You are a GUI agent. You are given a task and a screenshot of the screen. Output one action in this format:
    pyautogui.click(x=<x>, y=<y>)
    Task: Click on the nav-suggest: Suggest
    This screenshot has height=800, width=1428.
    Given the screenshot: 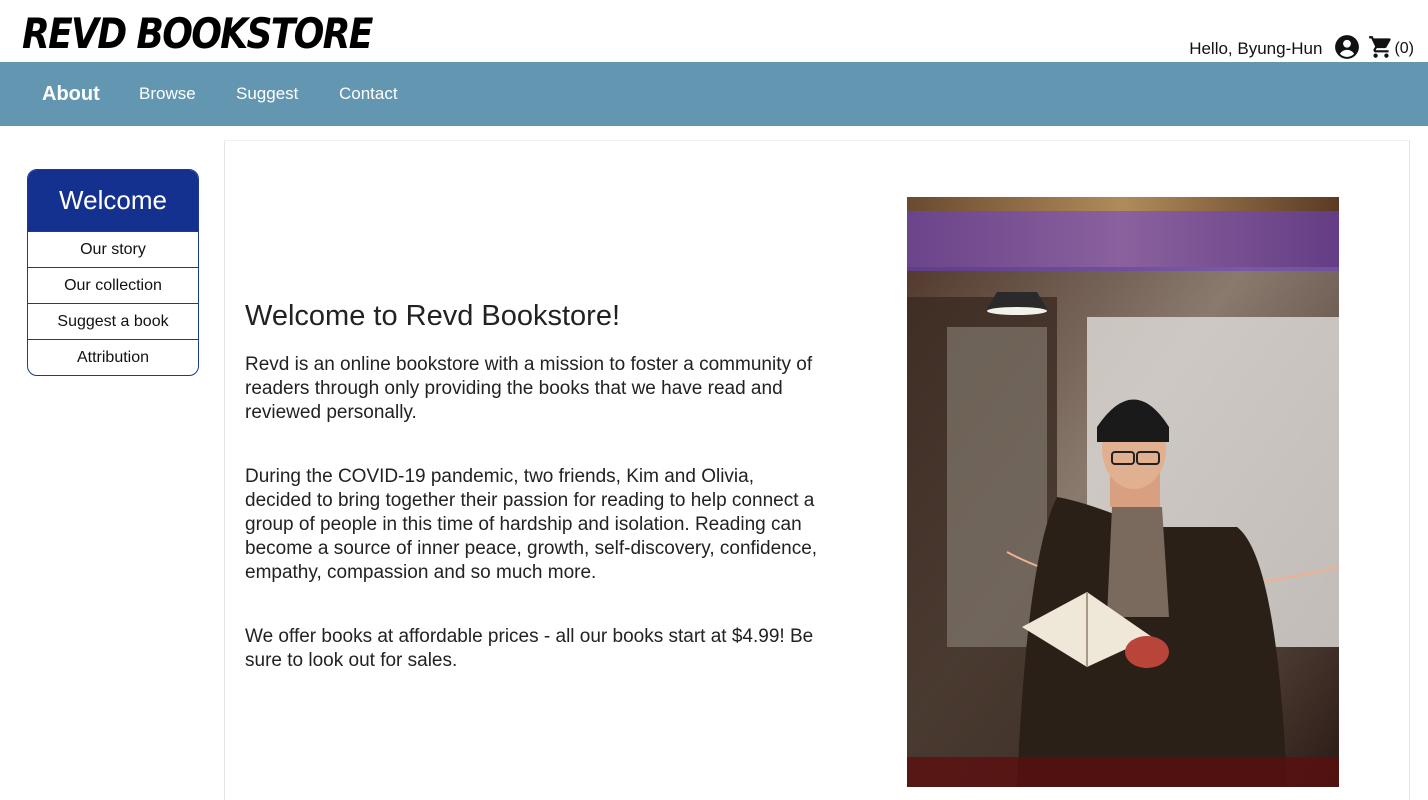 What is the action you would take?
    pyautogui.click(x=267, y=94)
    